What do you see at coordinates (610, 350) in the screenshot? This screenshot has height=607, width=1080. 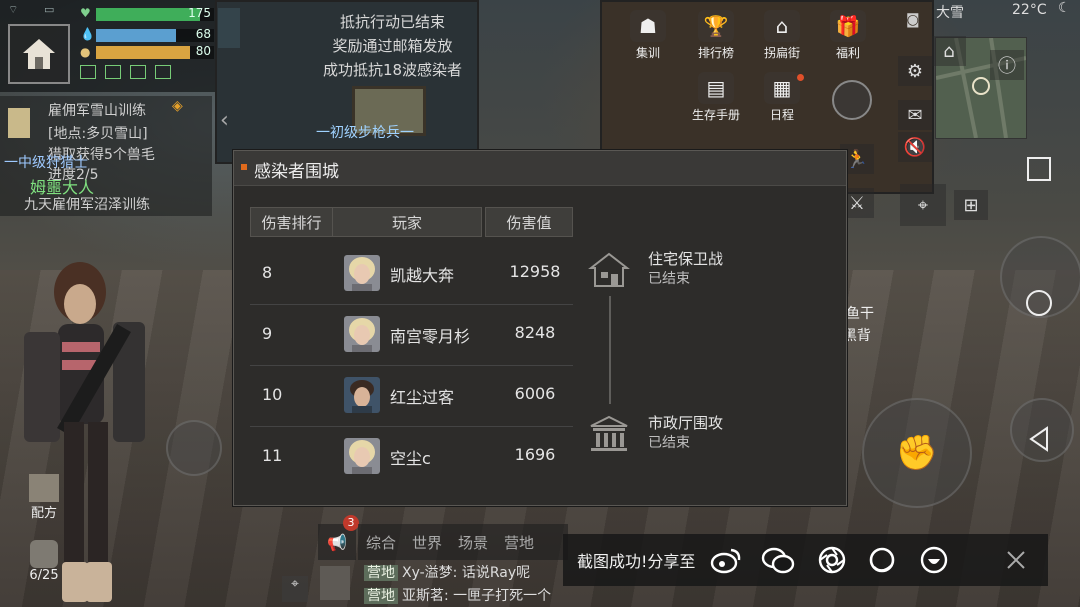 I see `stage-connector` at bounding box center [610, 350].